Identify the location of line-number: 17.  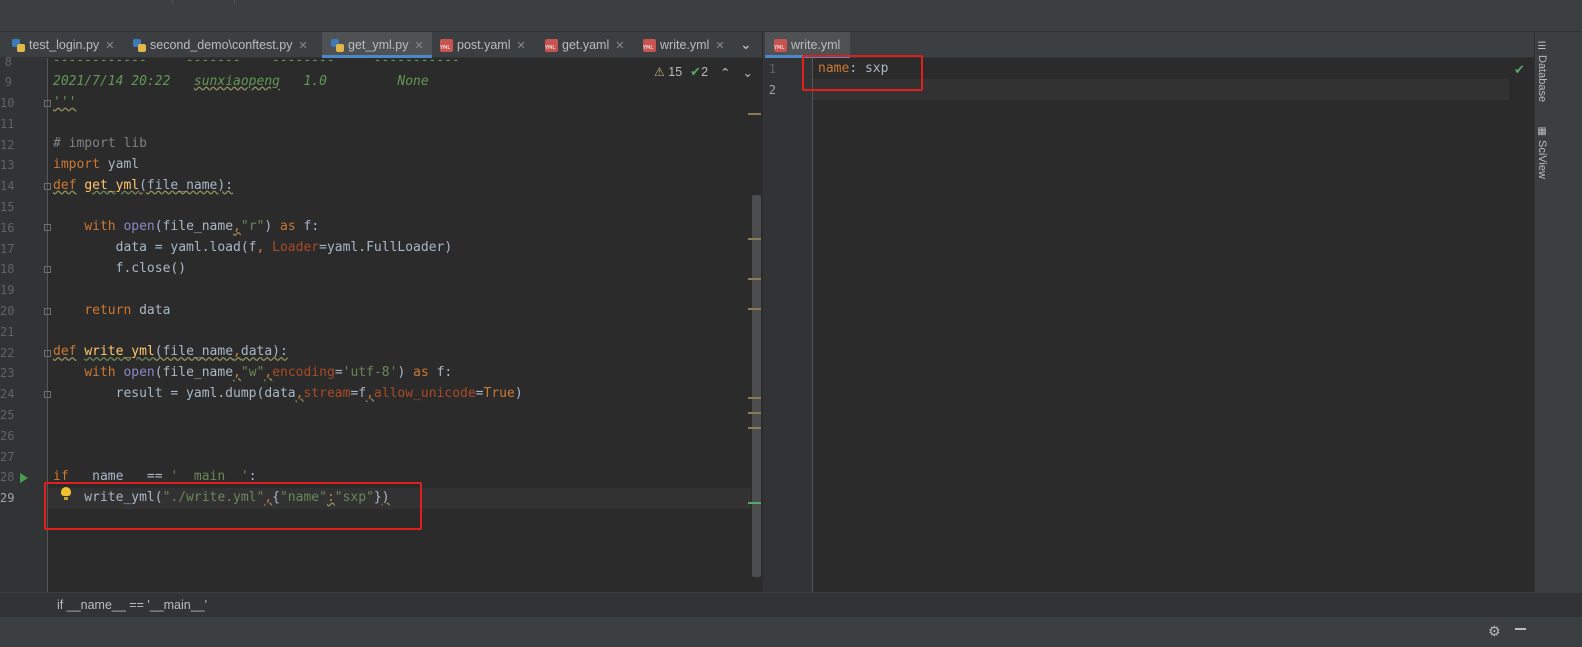
(7, 249).